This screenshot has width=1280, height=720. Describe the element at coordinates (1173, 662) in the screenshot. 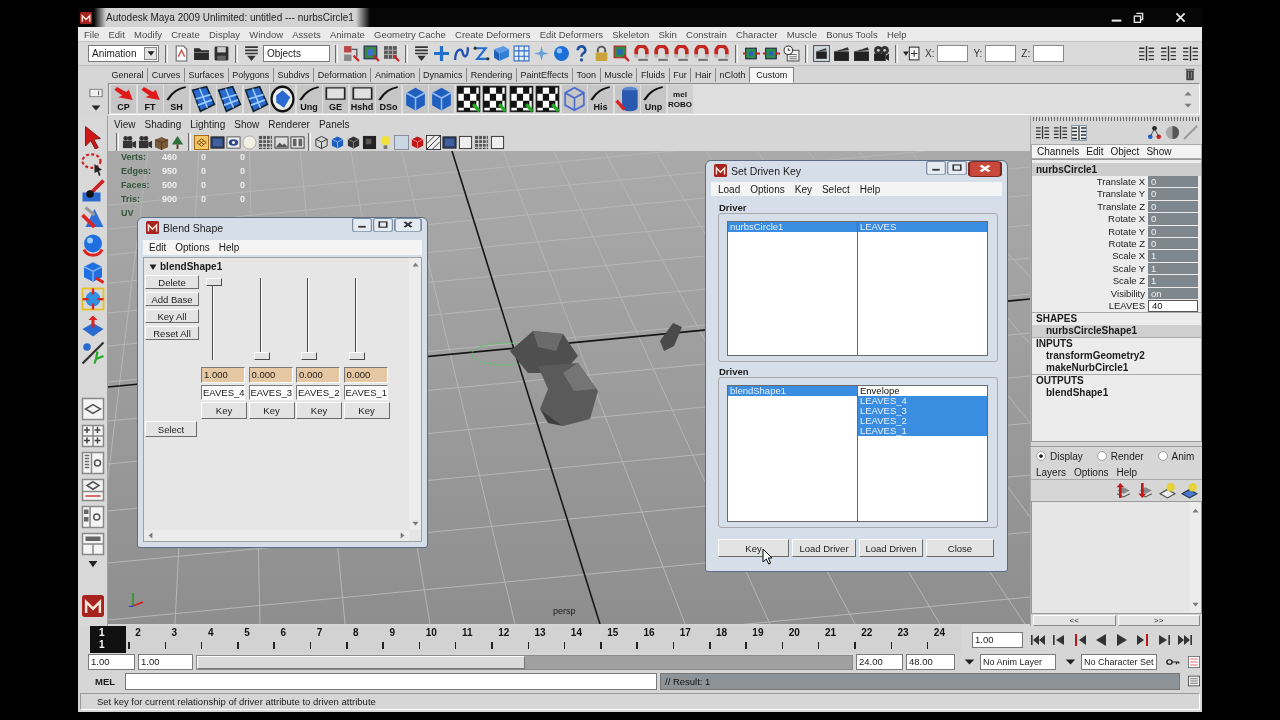

I see `key-icon` at that location.